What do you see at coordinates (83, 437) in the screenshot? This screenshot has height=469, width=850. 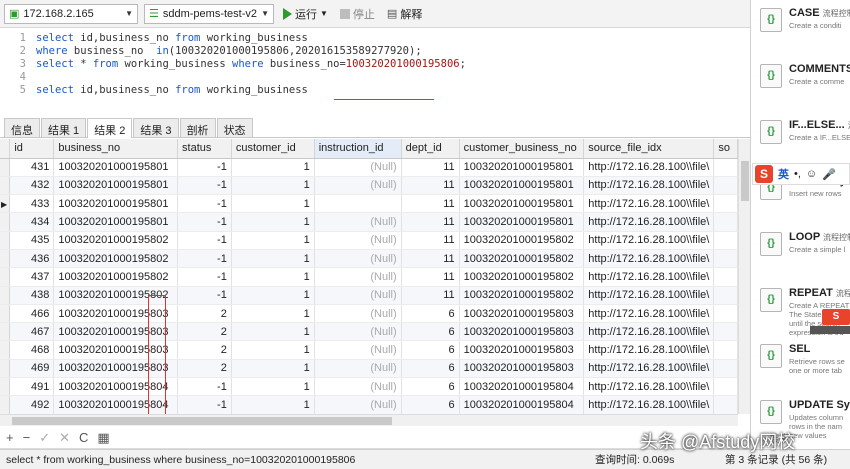 I see `refresh-button: C` at bounding box center [83, 437].